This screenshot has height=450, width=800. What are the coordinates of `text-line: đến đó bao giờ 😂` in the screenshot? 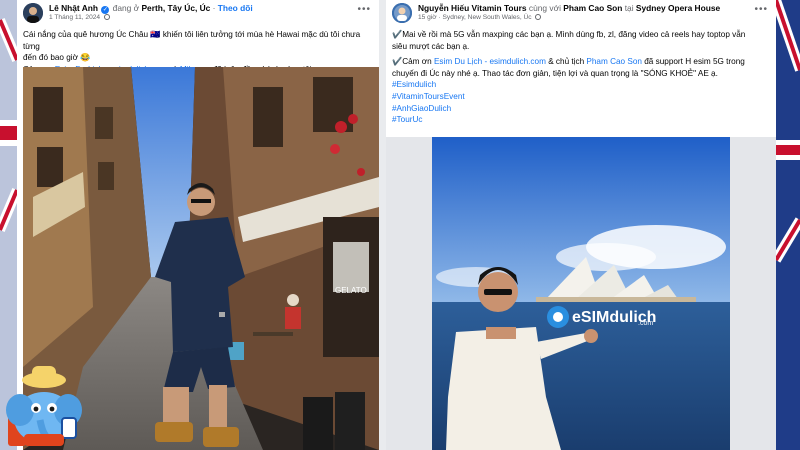 It's located at (57, 58).